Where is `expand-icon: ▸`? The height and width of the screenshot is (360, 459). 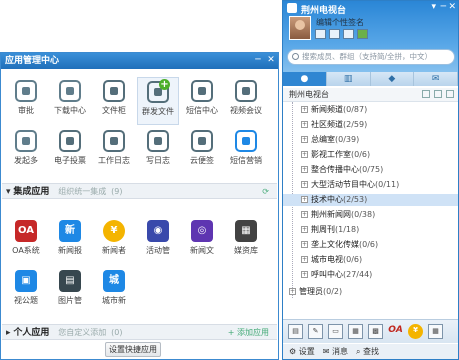
expand-icon: ▸ is located at coordinates (8, 333).